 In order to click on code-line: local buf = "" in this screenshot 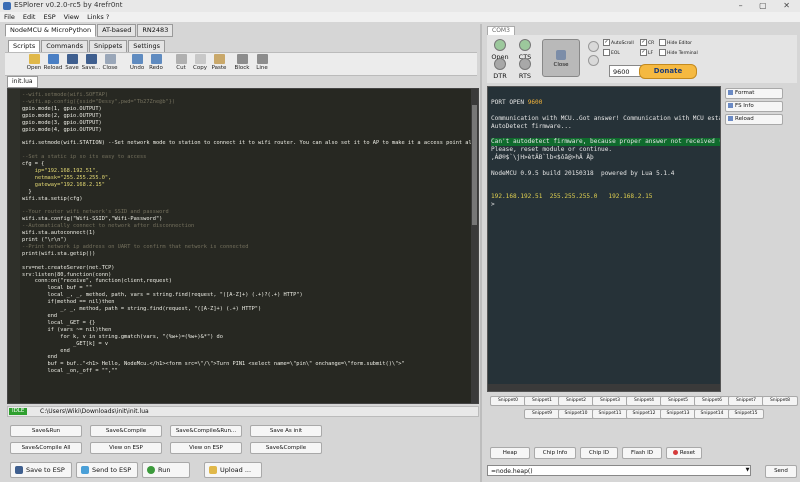, I will do `click(250, 288)`.